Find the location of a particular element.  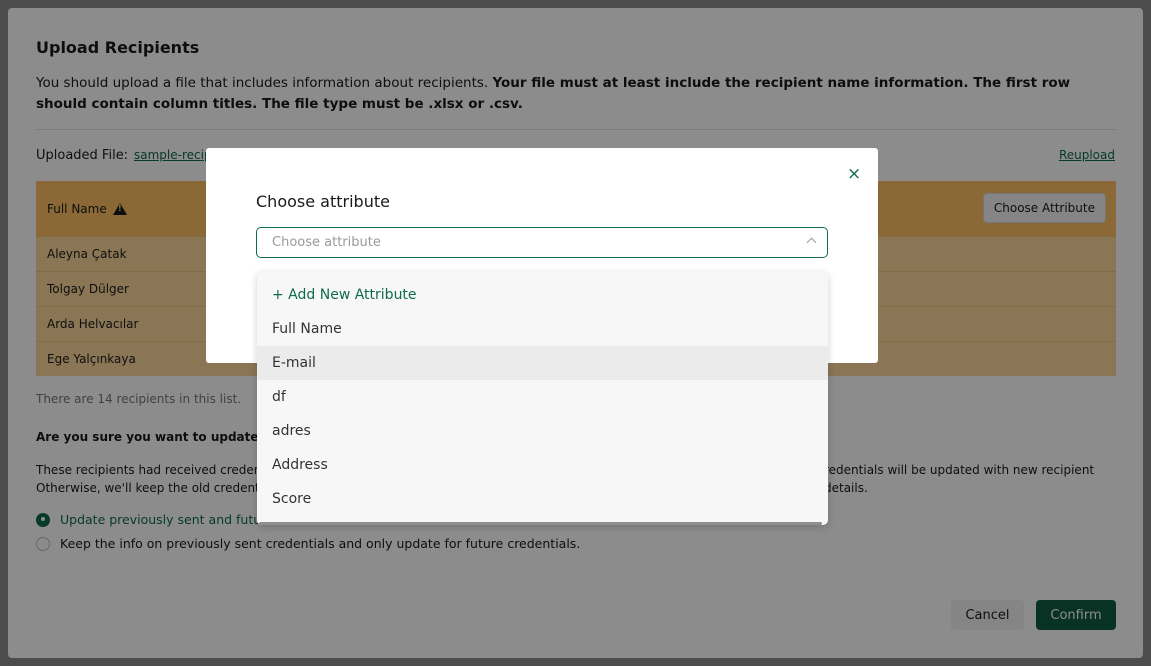

add-new-attribute-option: + Add New Attribute is located at coordinates (542, 295).